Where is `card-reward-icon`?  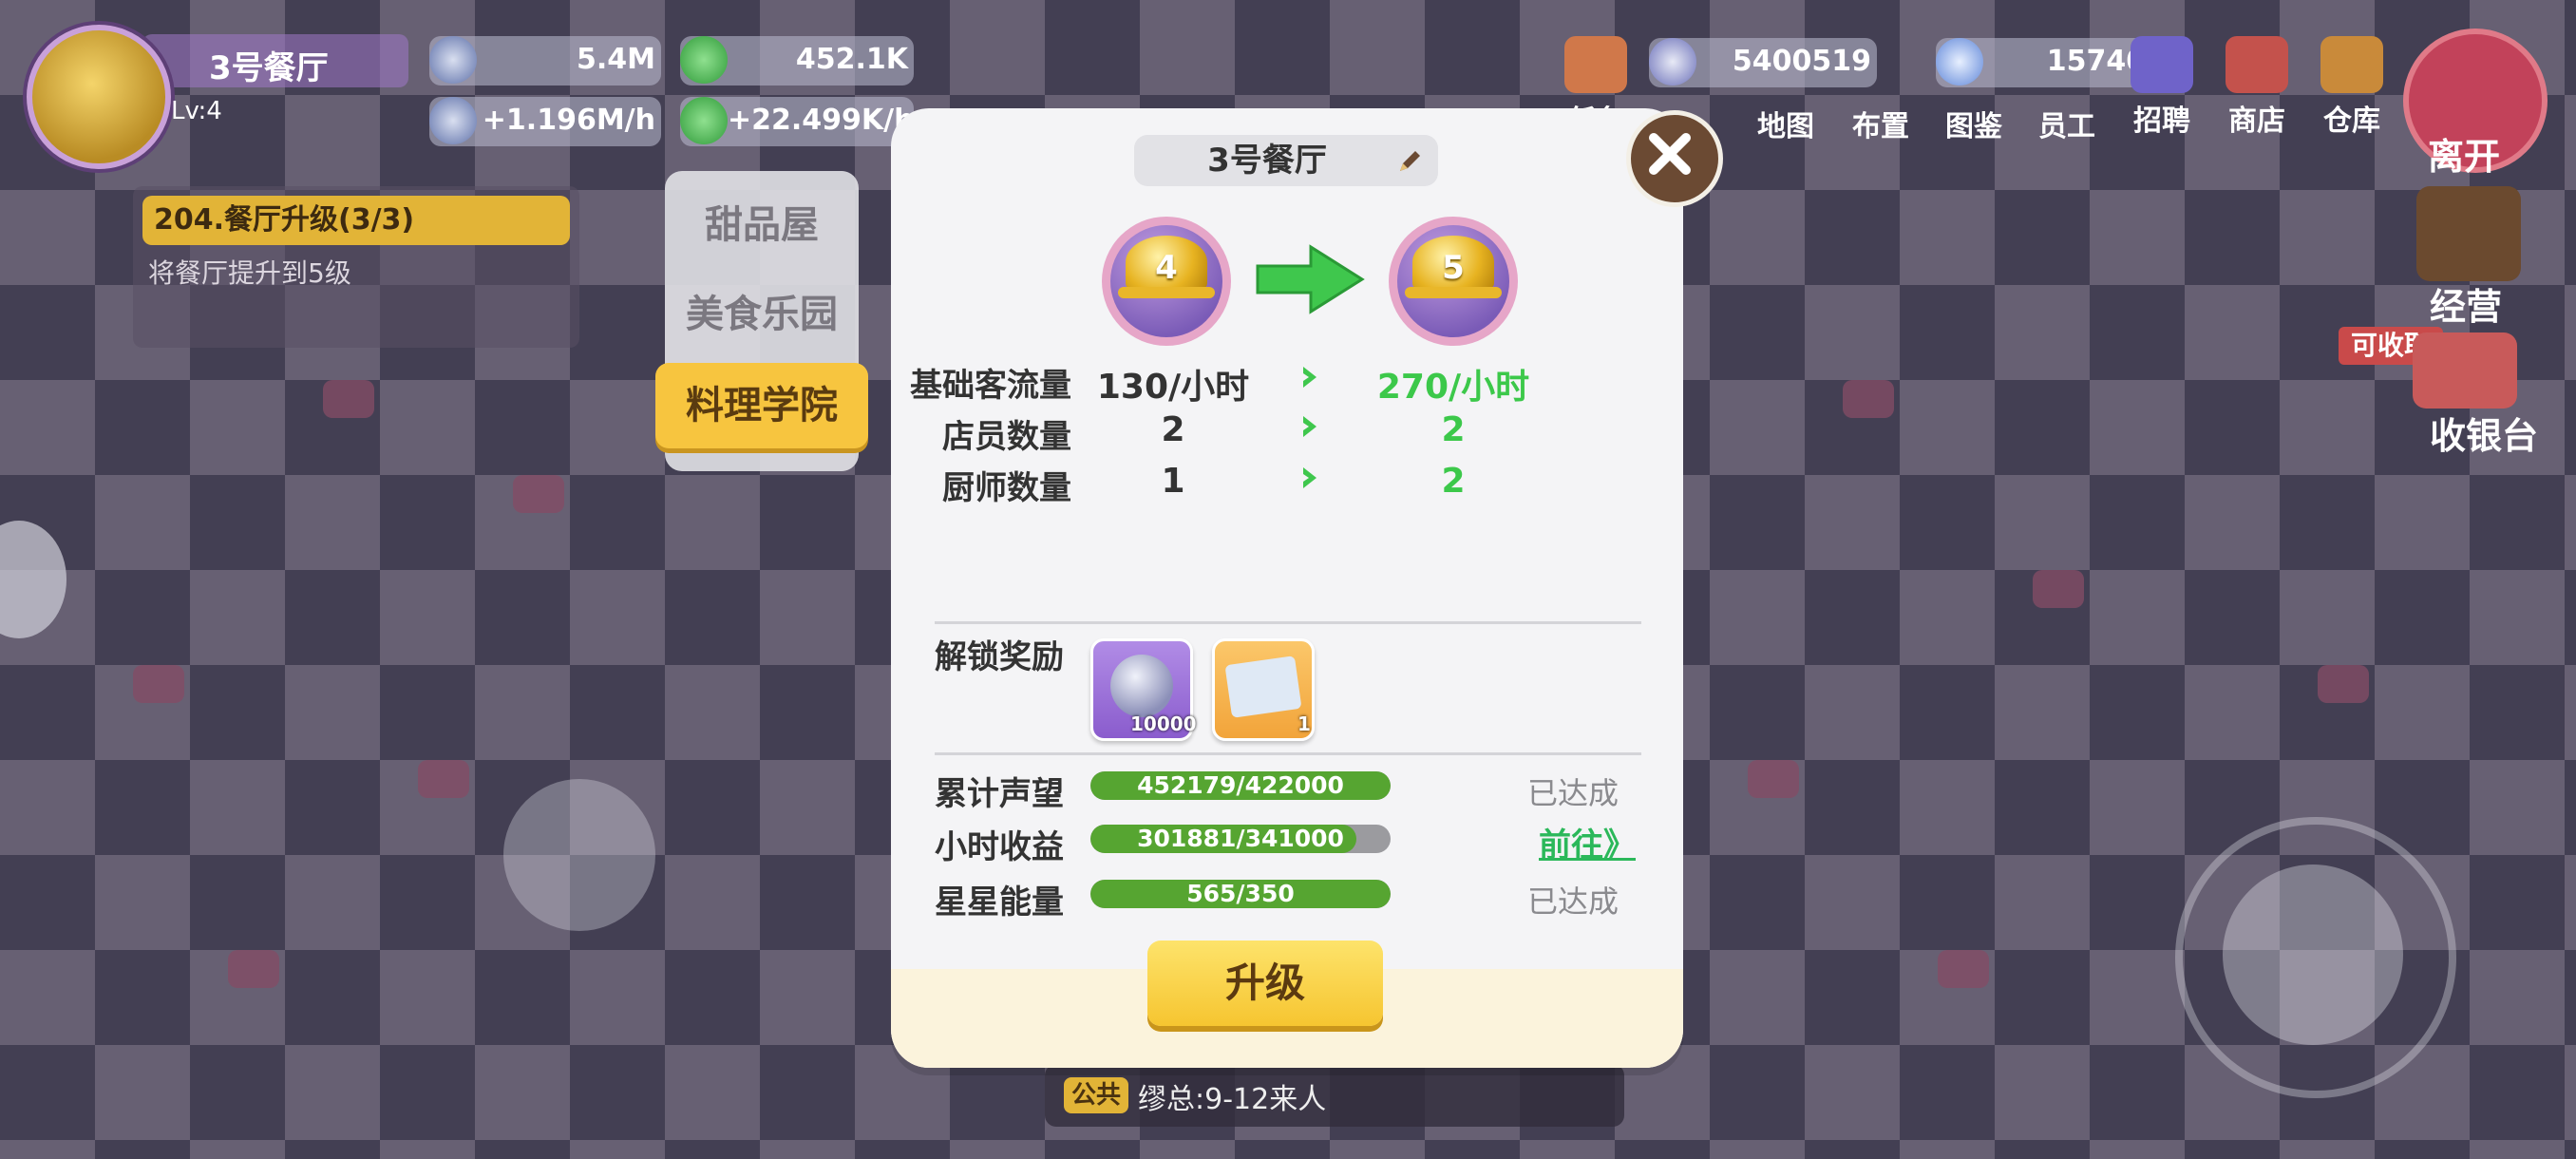 card-reward-icon is located at coordinates (1263, 687).